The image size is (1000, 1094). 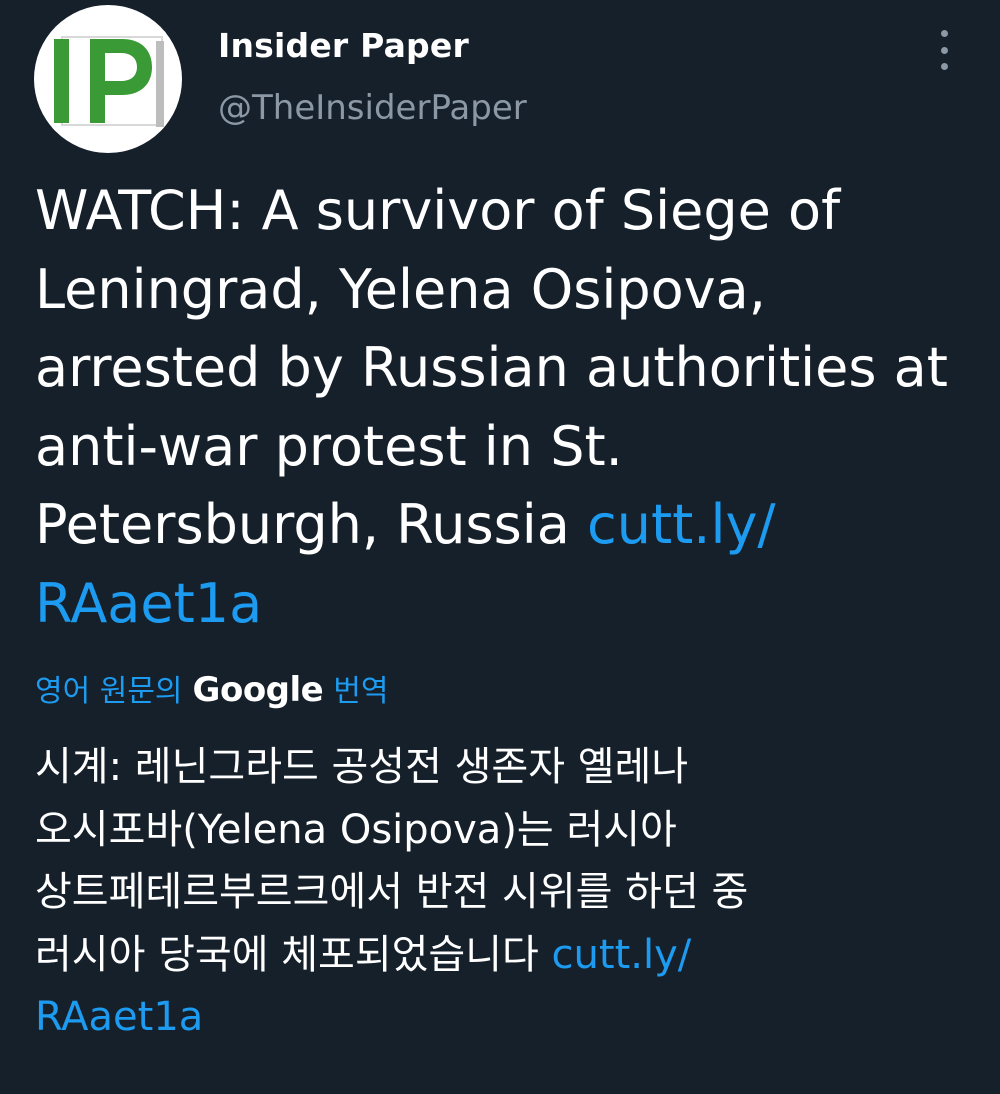 I want to click on tweet-link-part: cutt.ly/, so click(x=681, y=524).